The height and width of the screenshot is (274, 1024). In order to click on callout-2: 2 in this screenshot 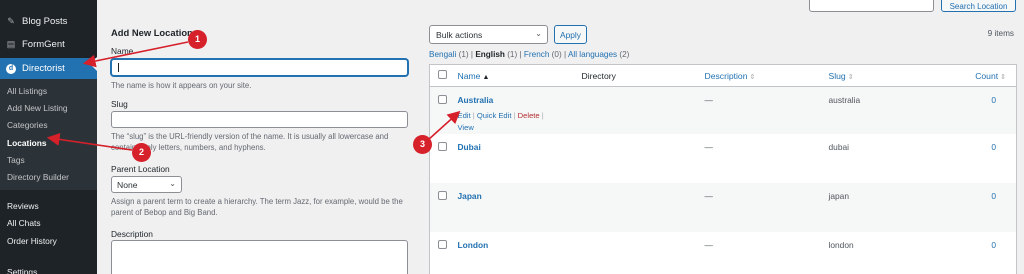, I will do `click(141, 152)`.